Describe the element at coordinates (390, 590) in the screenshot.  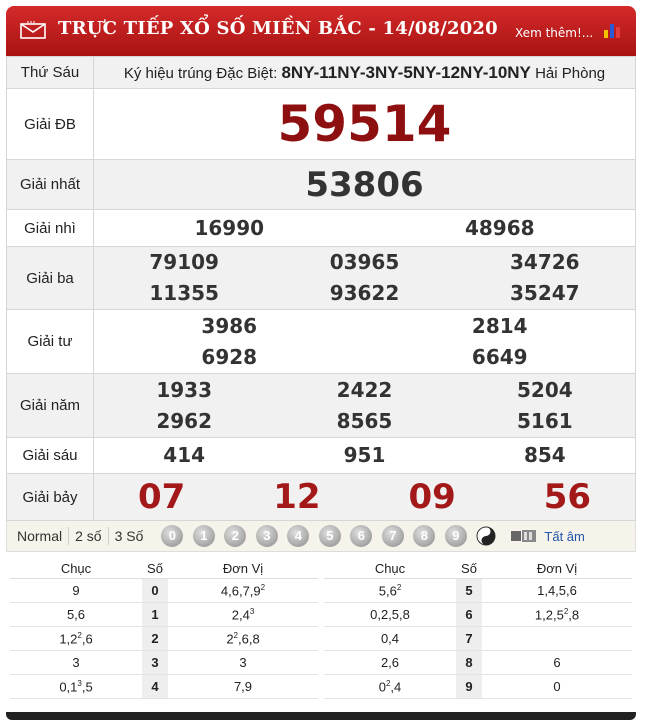
I see `chuc-cell: 5,62` at that location.